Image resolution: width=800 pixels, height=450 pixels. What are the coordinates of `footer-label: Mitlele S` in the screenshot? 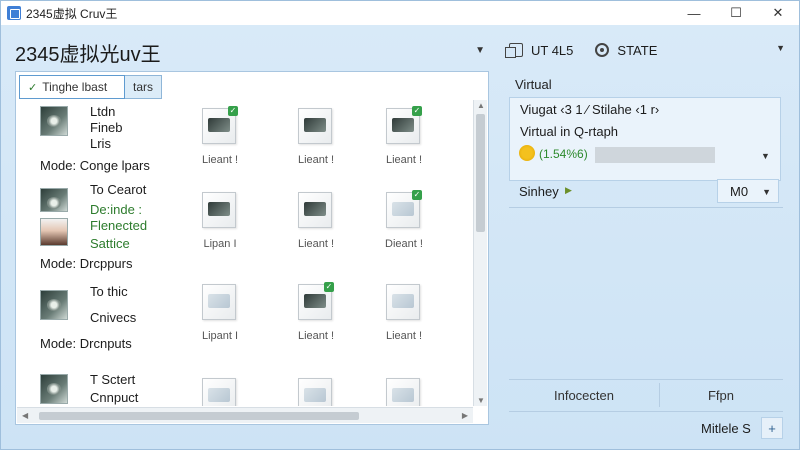 It's located at (726, 428).